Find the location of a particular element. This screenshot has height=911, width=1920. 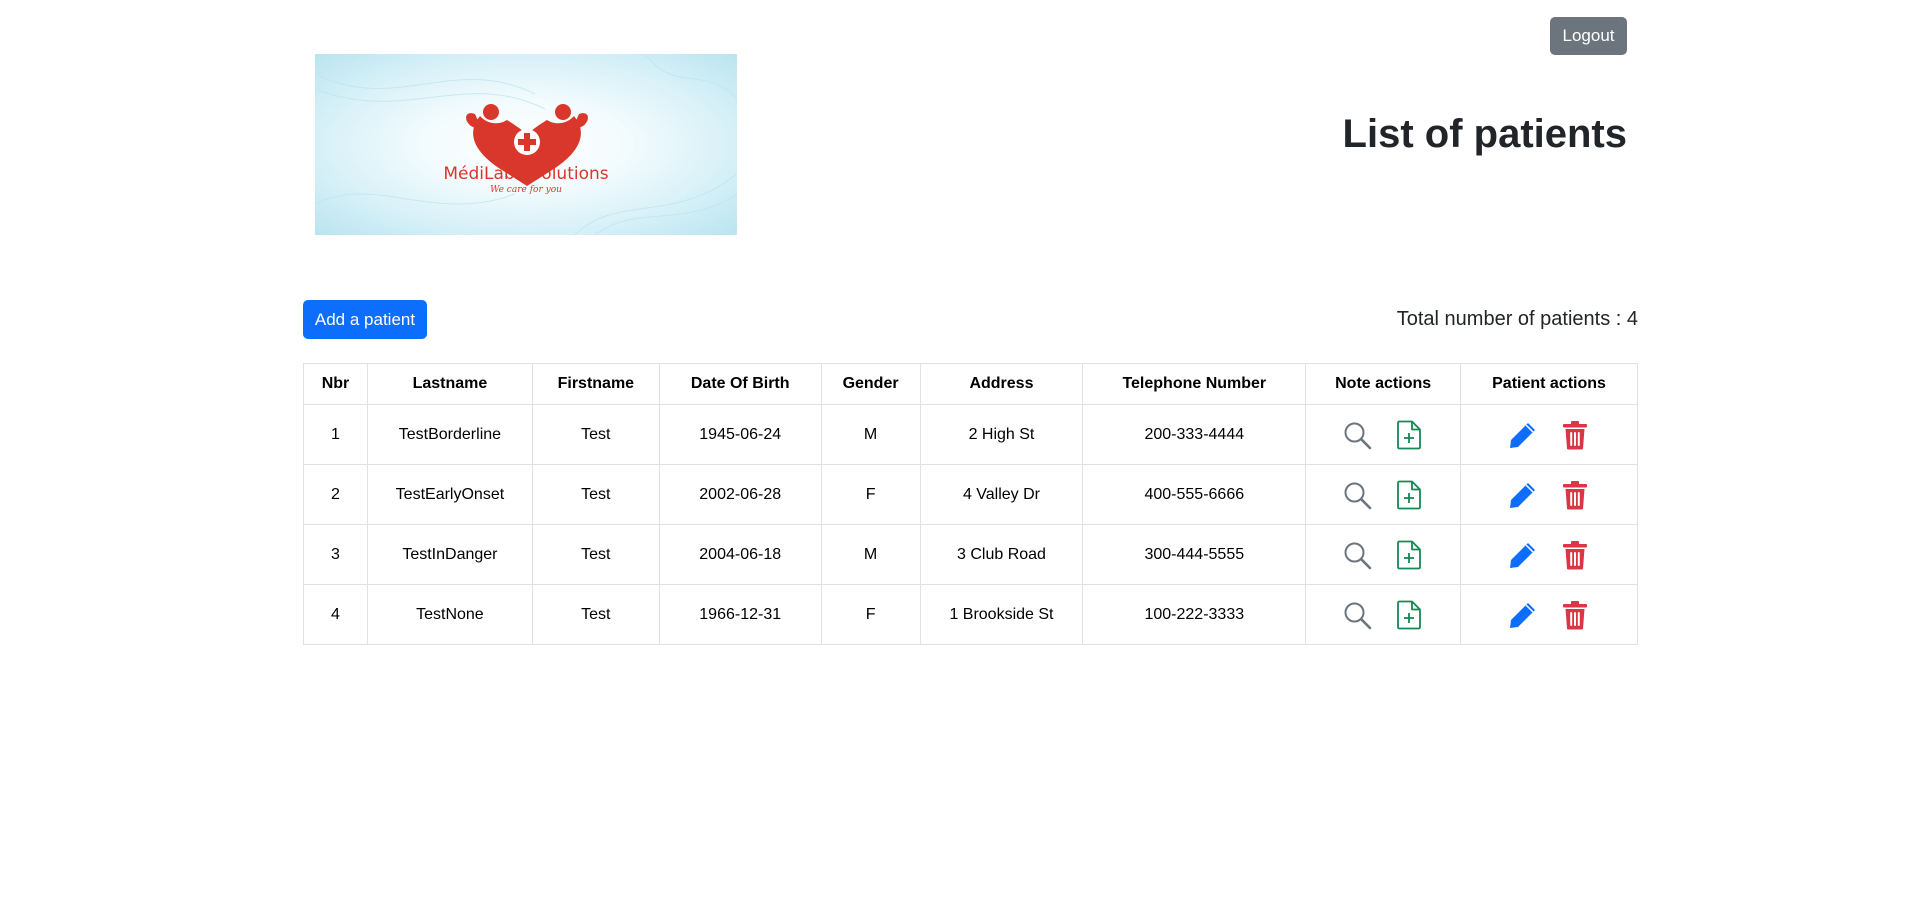

column-header-address: Address is located at coordinates (1001, 384).